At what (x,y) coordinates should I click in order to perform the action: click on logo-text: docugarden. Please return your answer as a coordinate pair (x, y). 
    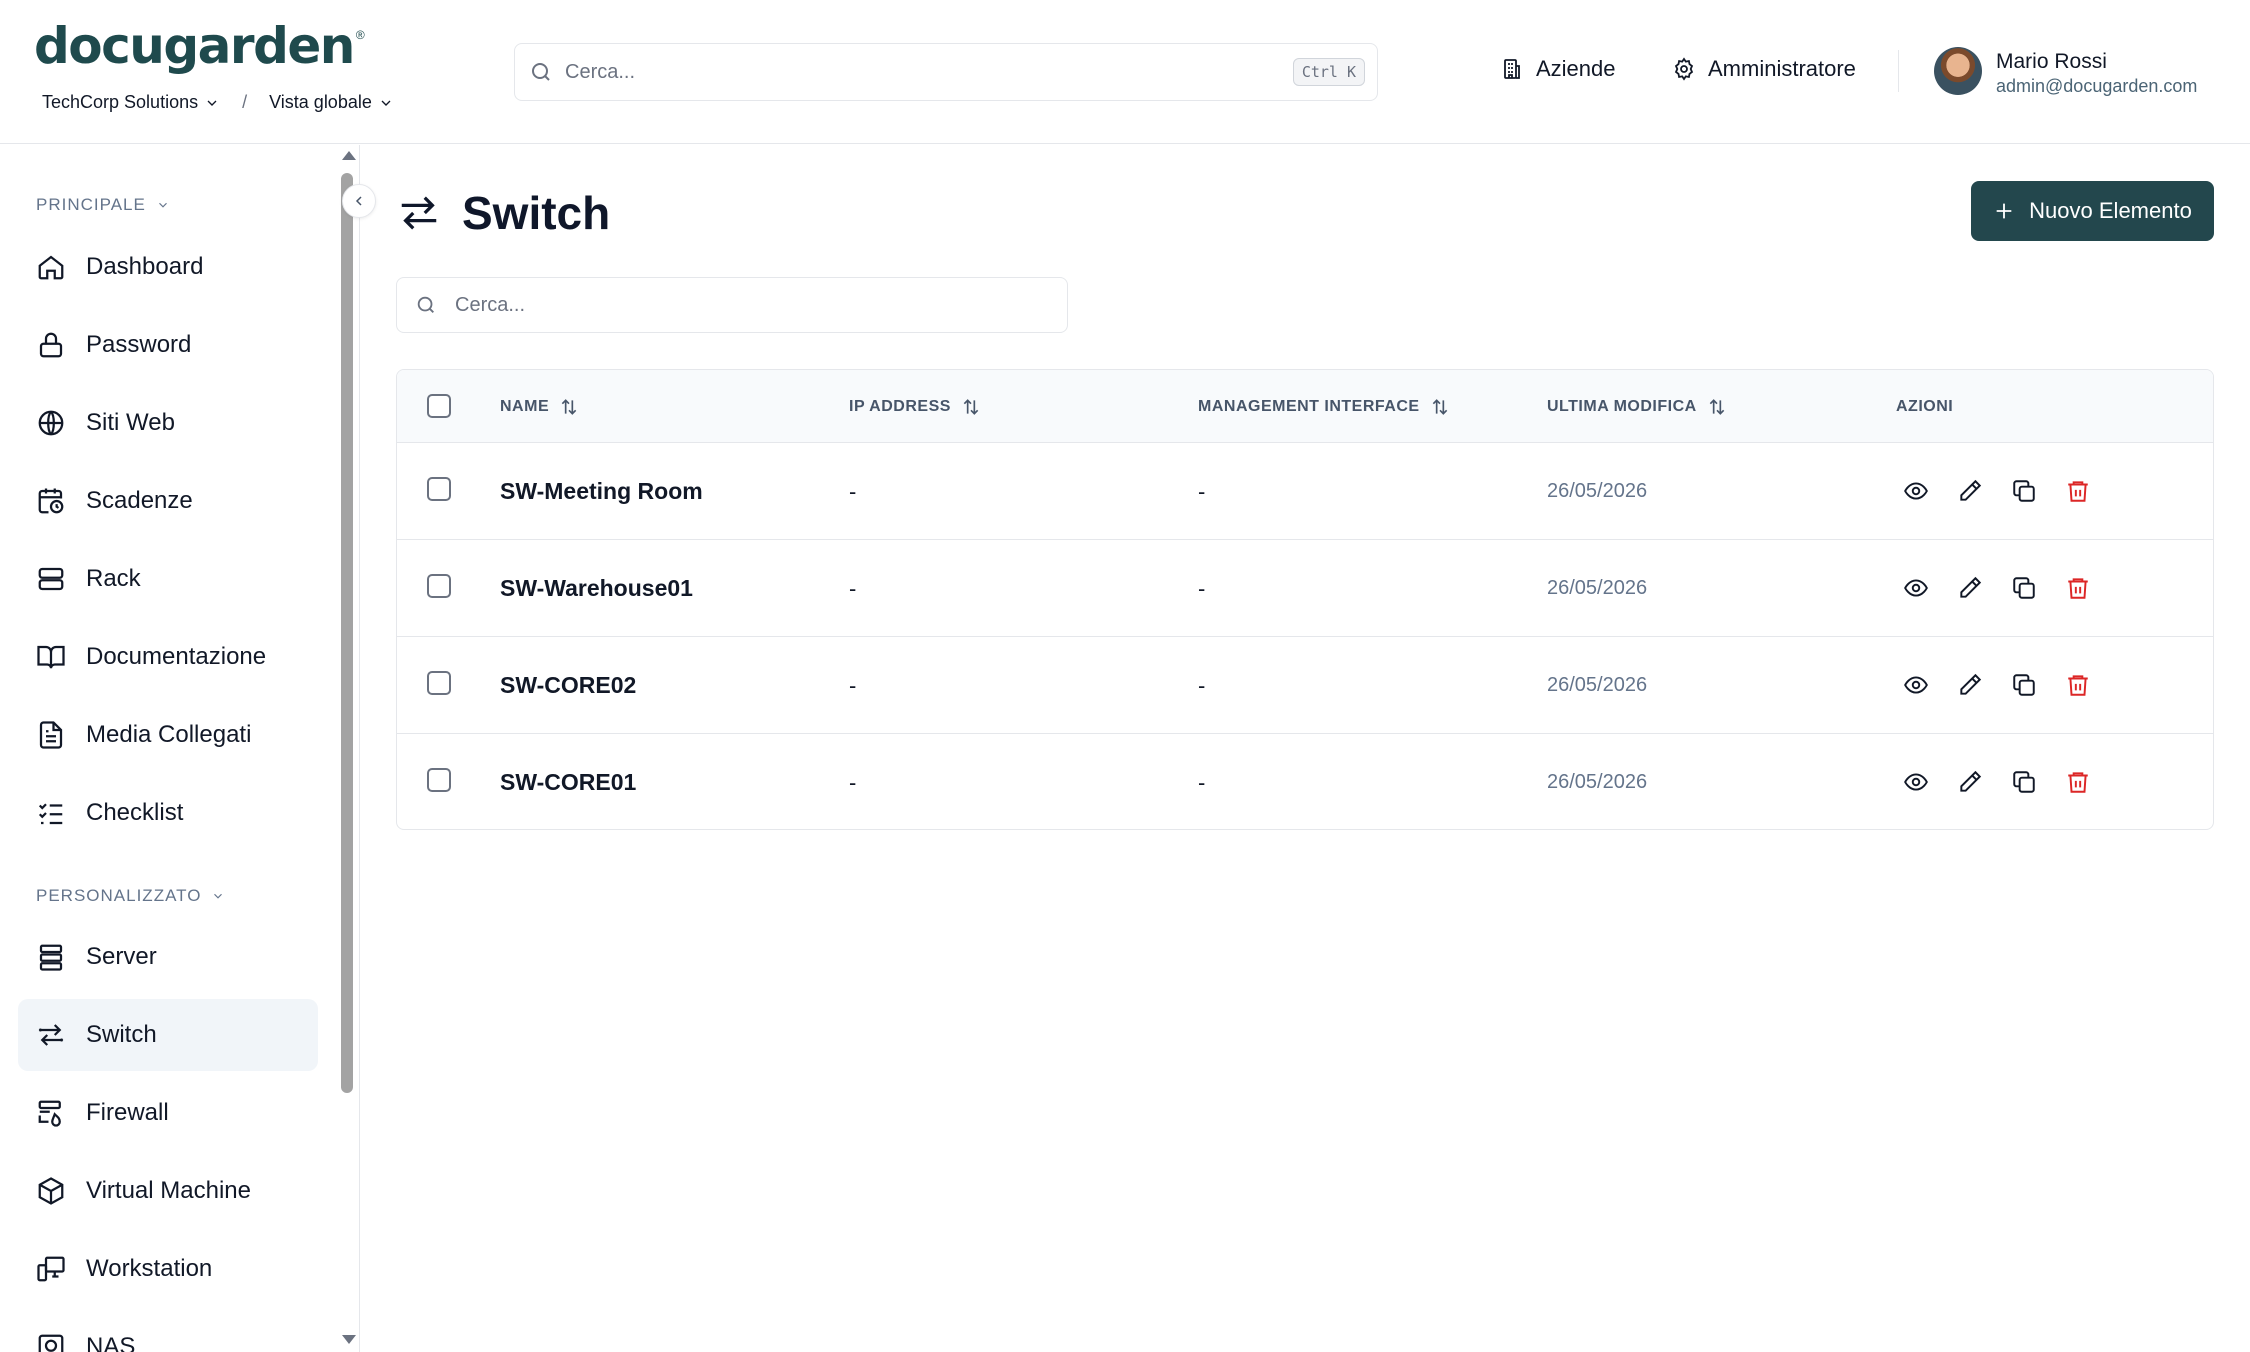
    Looking at the image, I should click on (194, 46).